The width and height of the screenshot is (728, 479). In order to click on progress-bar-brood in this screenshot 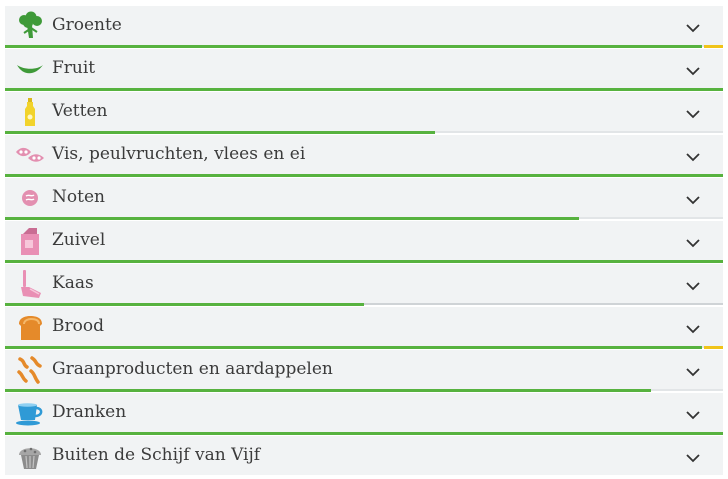, I will do `click(364, 347)`.